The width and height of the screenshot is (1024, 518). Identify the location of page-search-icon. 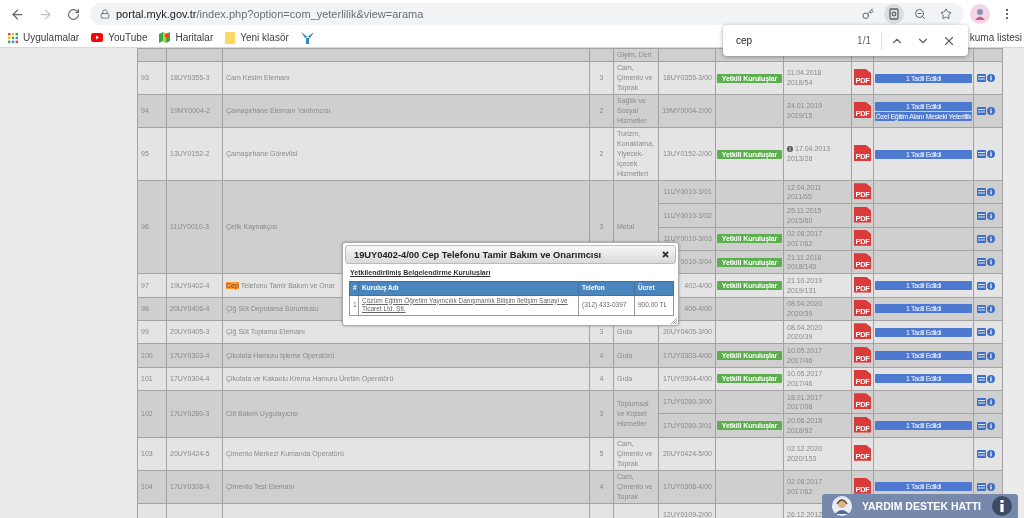
(894, 14).